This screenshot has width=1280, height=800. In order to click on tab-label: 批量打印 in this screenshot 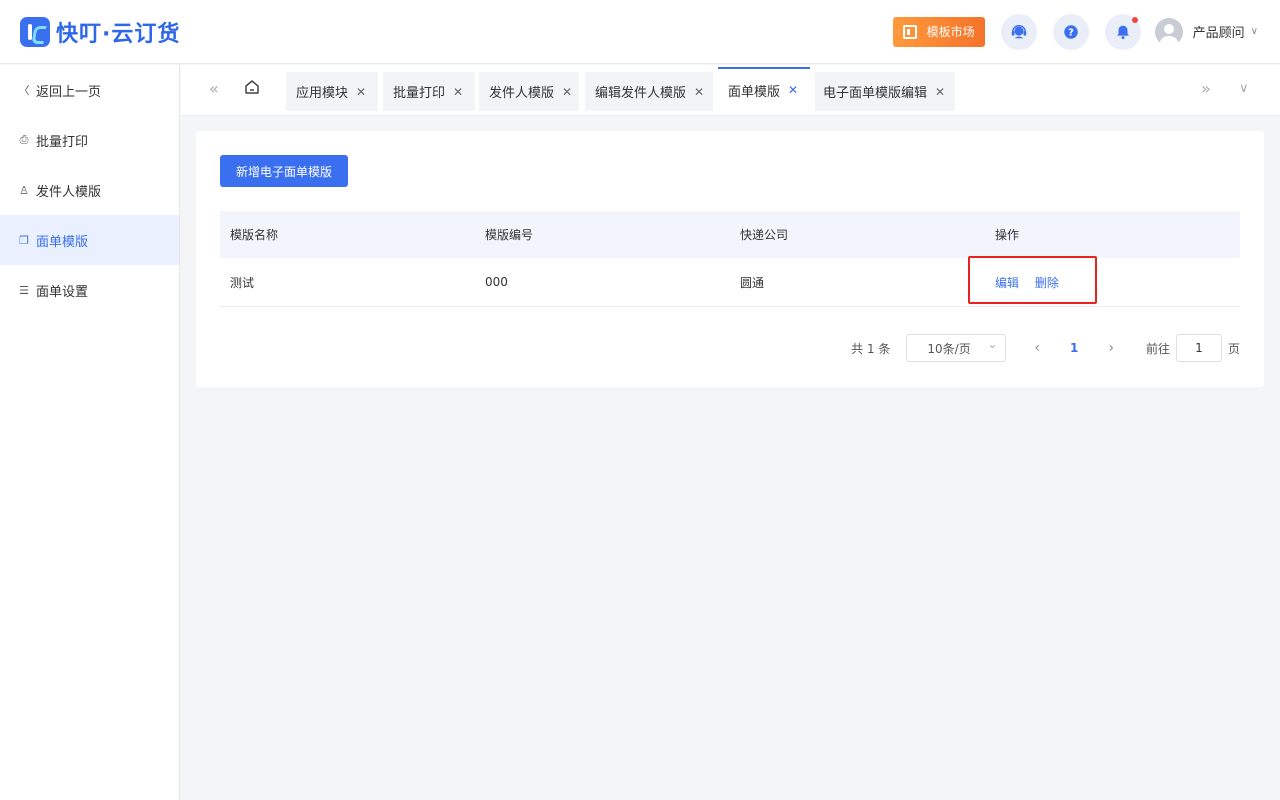, I will do `click(419, 93)`.